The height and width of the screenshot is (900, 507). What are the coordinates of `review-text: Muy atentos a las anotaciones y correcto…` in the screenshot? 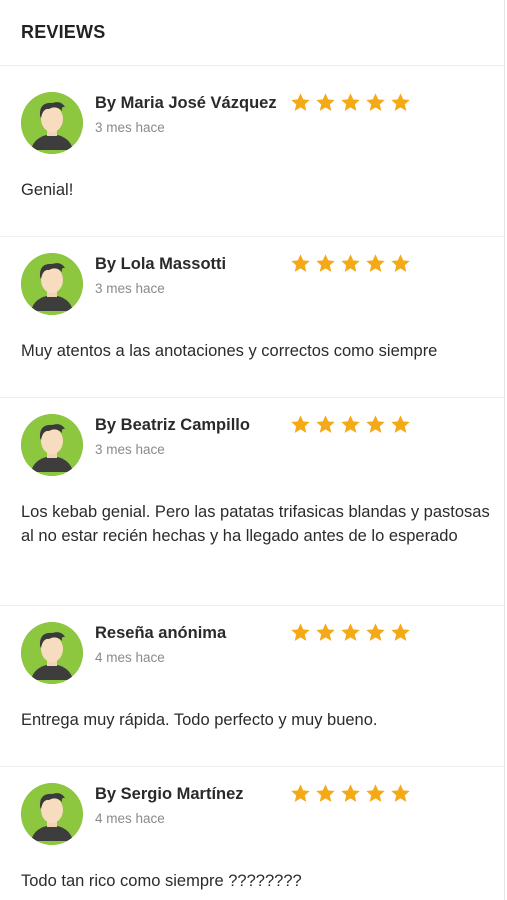 It's located at (229, 351).